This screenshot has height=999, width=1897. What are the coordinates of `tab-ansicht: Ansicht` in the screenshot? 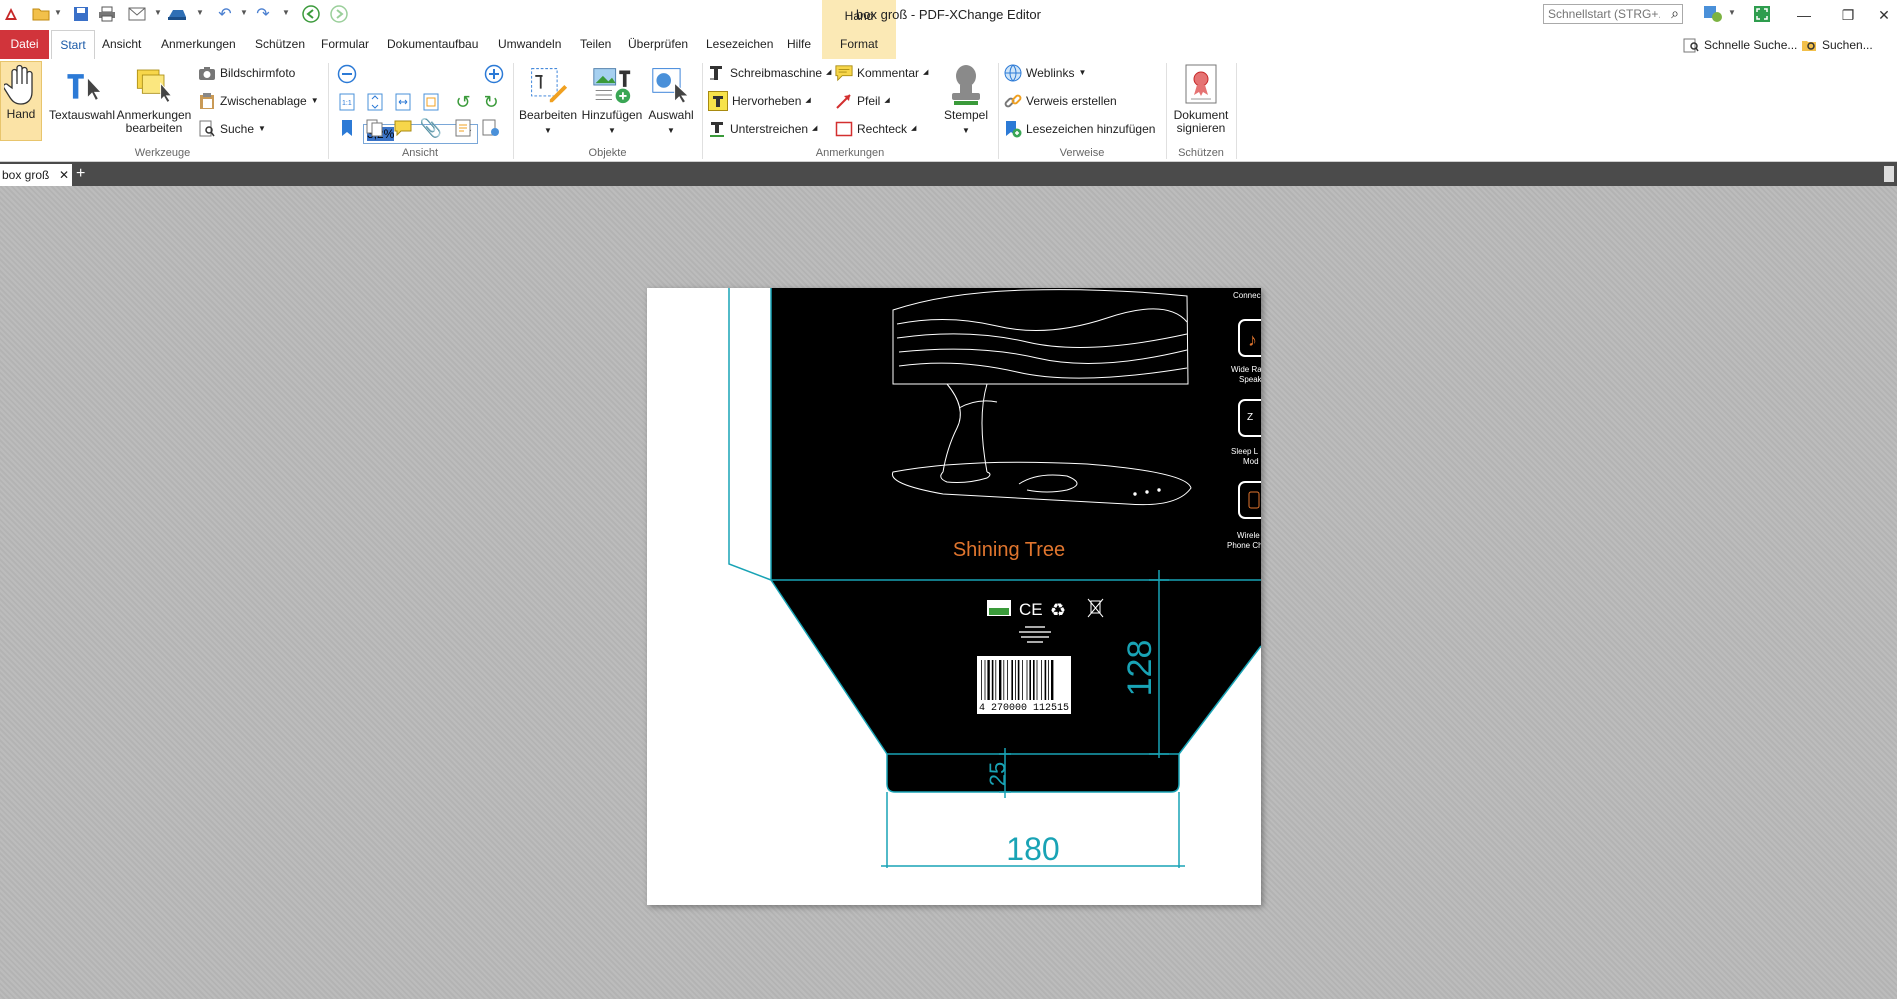 It's located at (121, 44).